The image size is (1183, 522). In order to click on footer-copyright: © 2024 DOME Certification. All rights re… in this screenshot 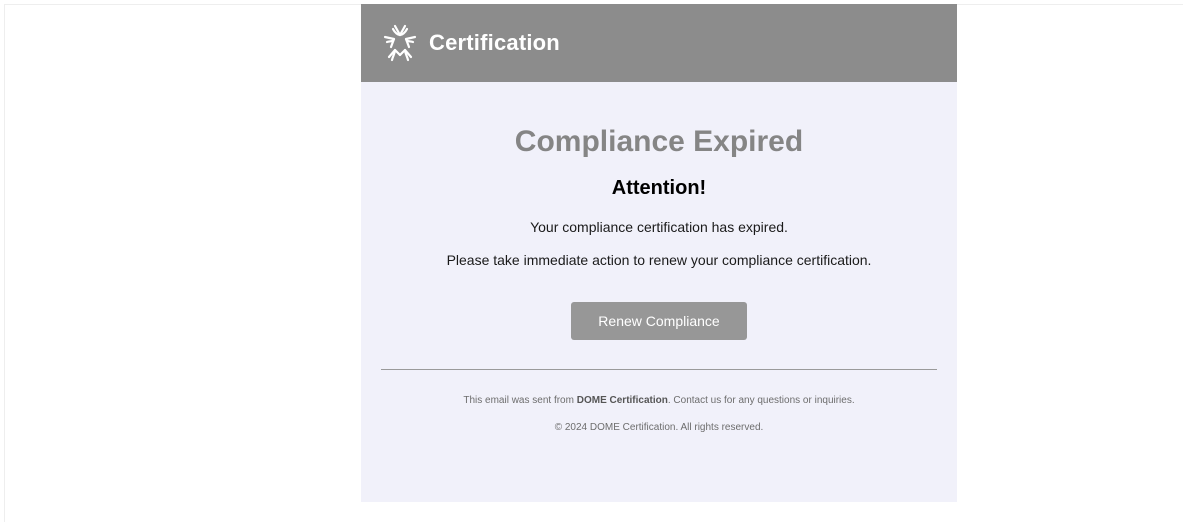, I will do `click(659, 427)`.